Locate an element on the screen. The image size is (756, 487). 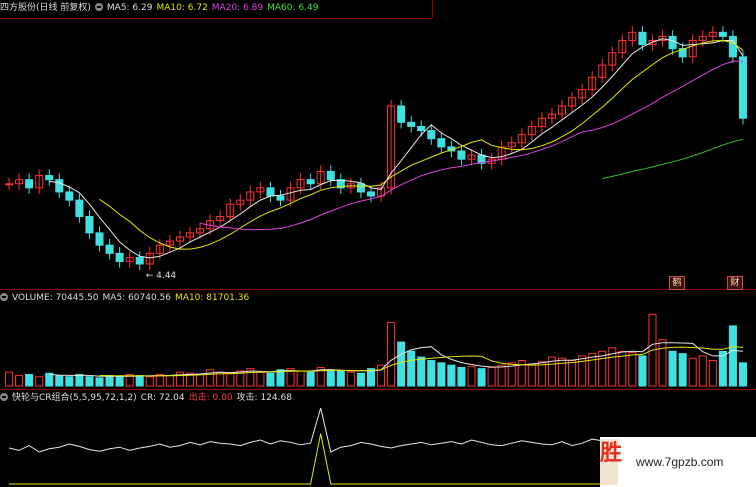
finance-badge: 财 is located at coordinates (735, 283).